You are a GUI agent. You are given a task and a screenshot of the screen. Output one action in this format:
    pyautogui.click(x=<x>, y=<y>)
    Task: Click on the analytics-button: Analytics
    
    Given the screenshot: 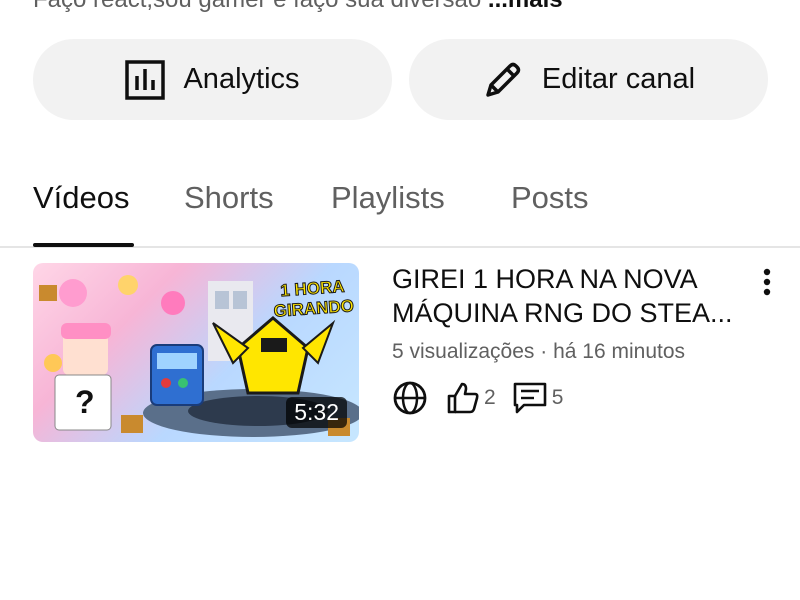 What is the action you would take?
    pyautogui.click(x=212, y=79)
    